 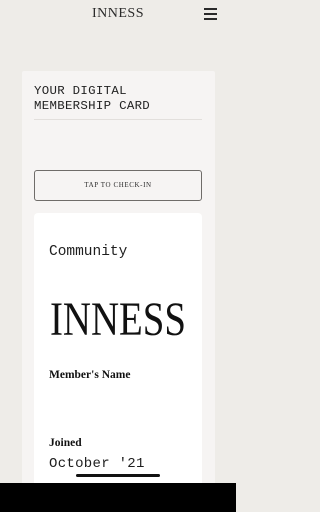 What do you see at coordinates (90, 375) in the screenshot?
I see `member-name-label: Member's Name` at bounding box center [90, 375].